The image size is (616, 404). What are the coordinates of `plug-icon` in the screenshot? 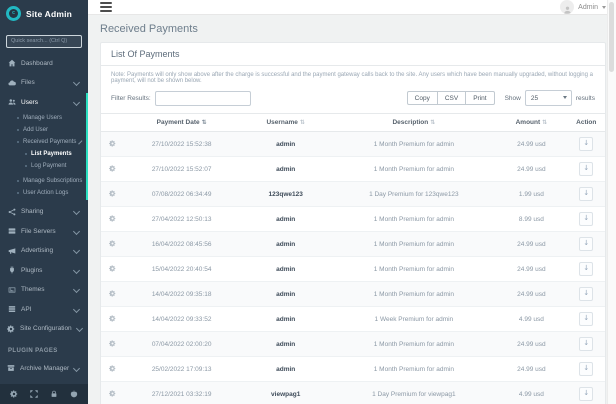 It's located at (11, 270).